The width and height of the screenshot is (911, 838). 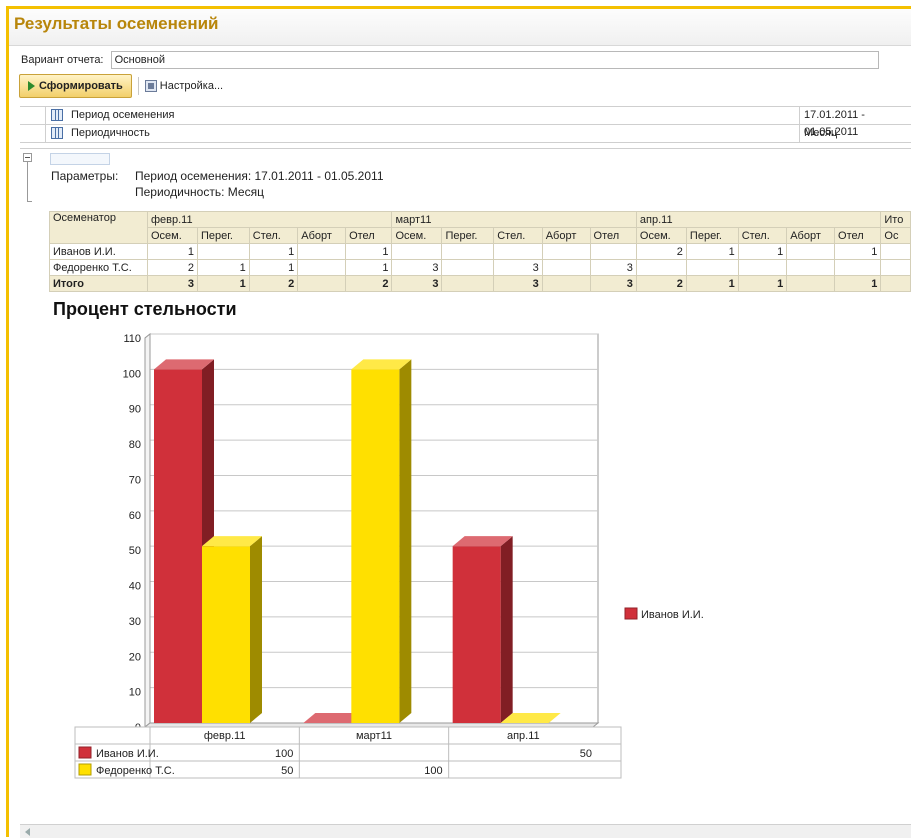 I want to click on row-name: Федоренко Т.С., so click(x=98, y=267).